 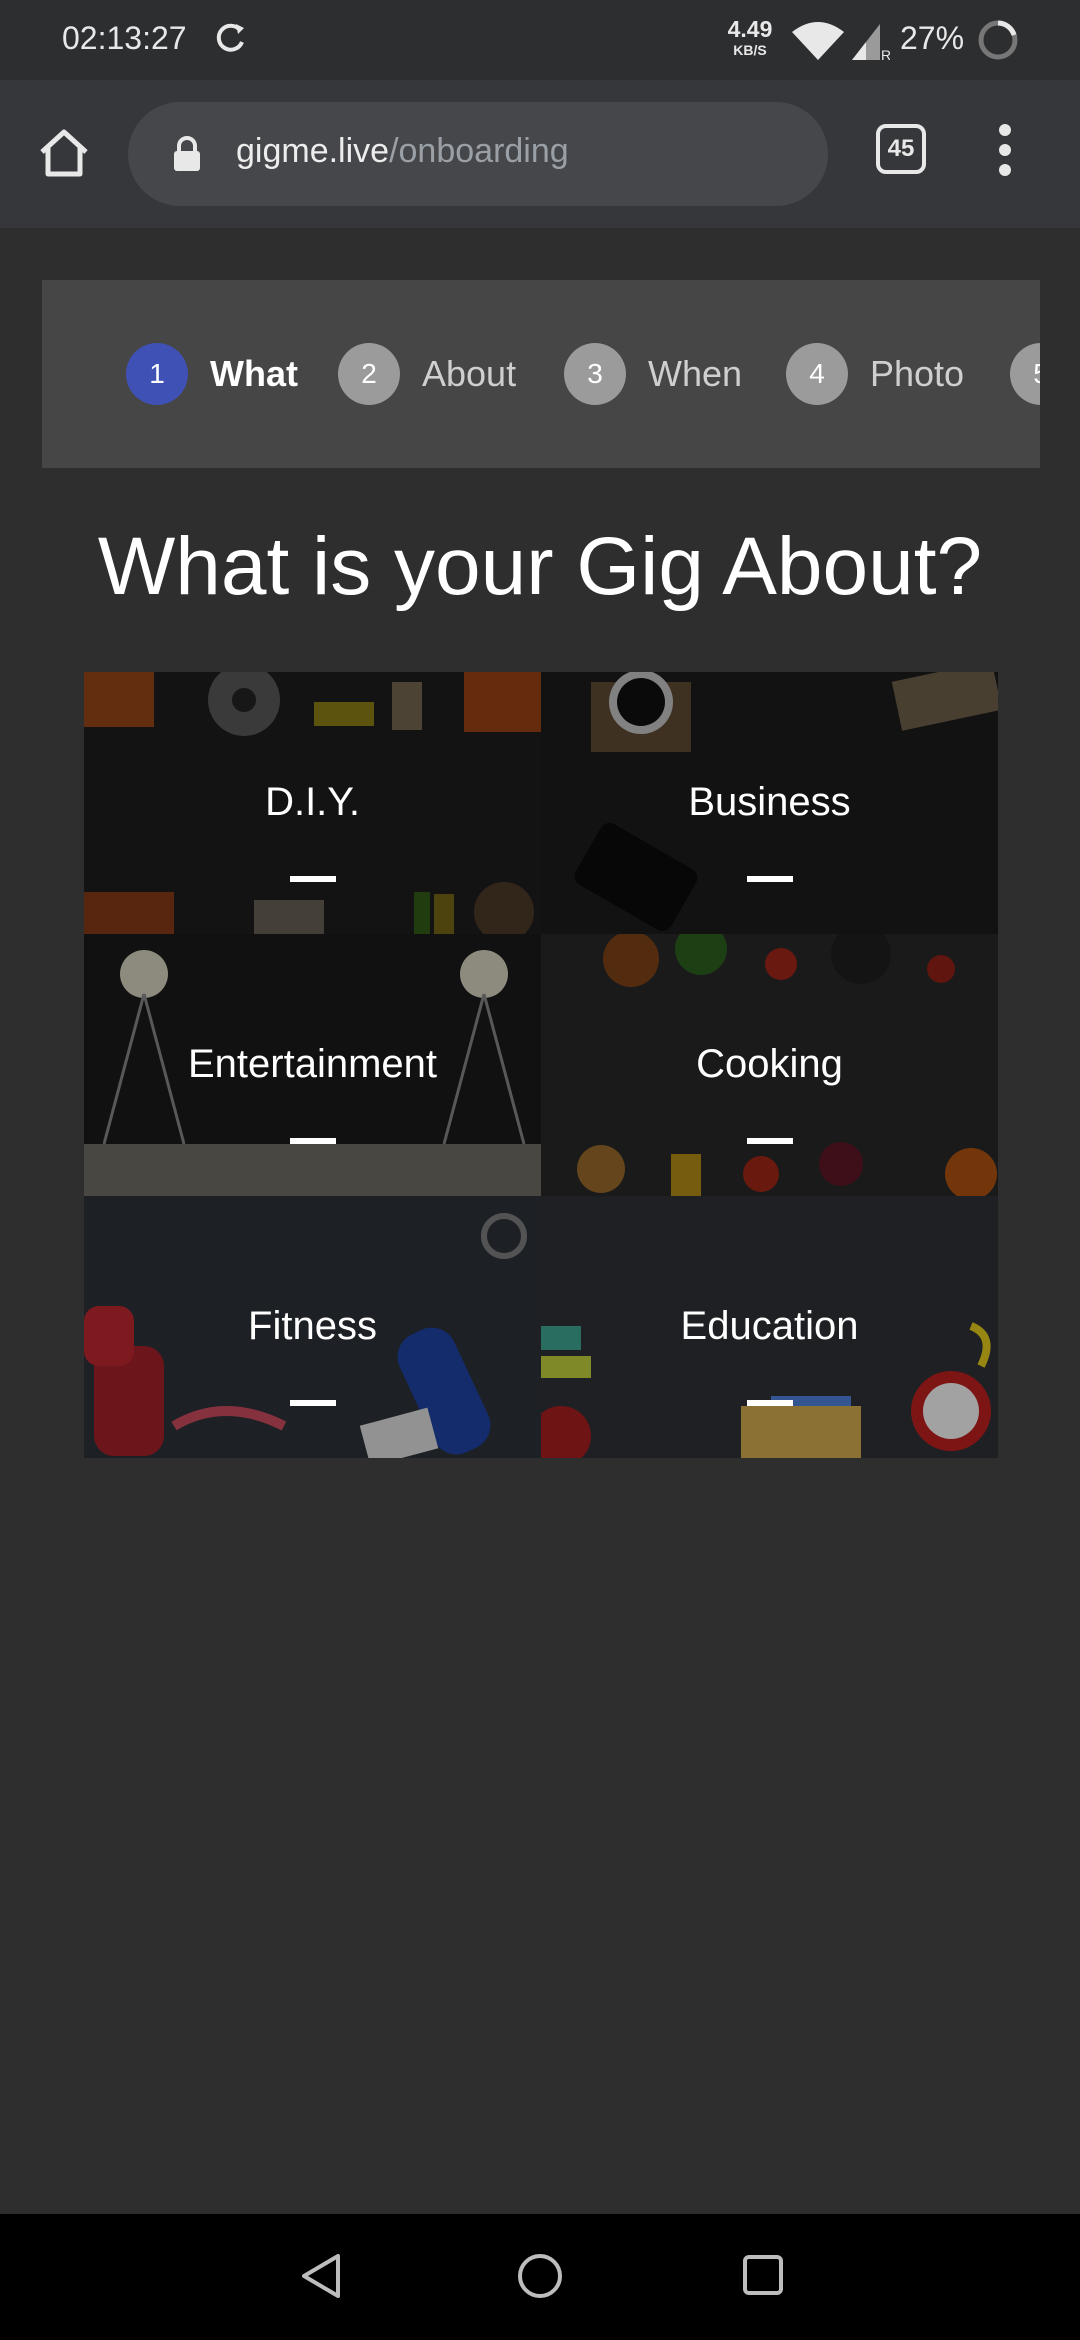 I want to click on category-label: Cooking, so click(x=769, y=1064).